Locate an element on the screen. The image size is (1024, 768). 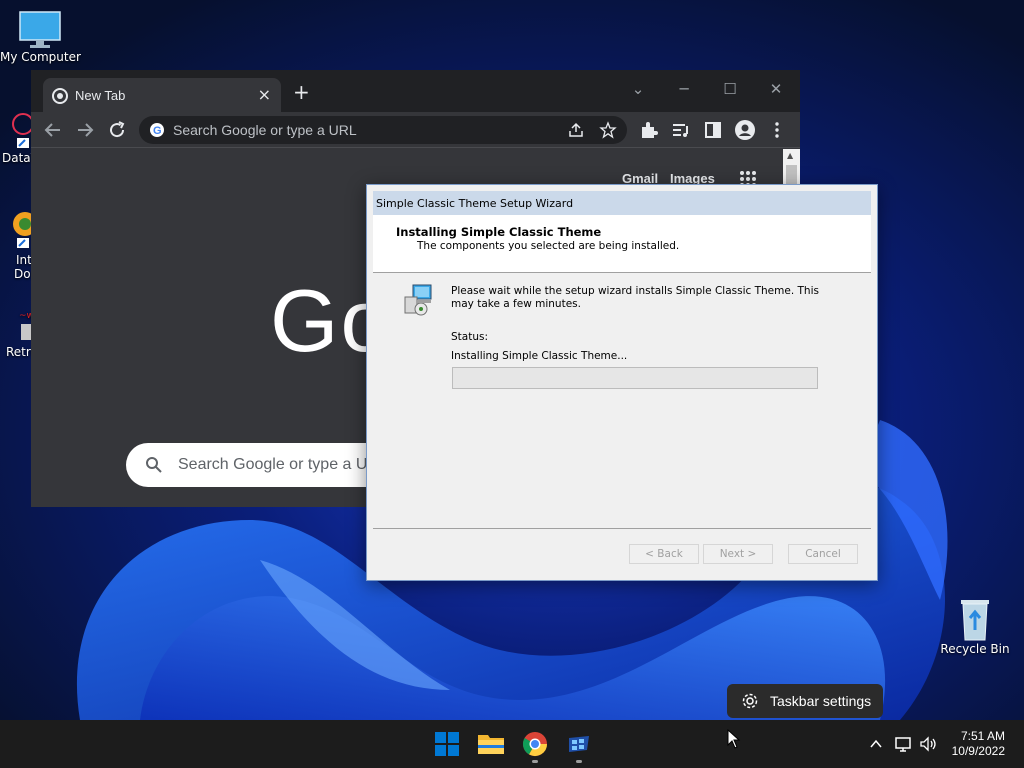
setup-installer-taskbar-icon is located at coordinates (579, 744).